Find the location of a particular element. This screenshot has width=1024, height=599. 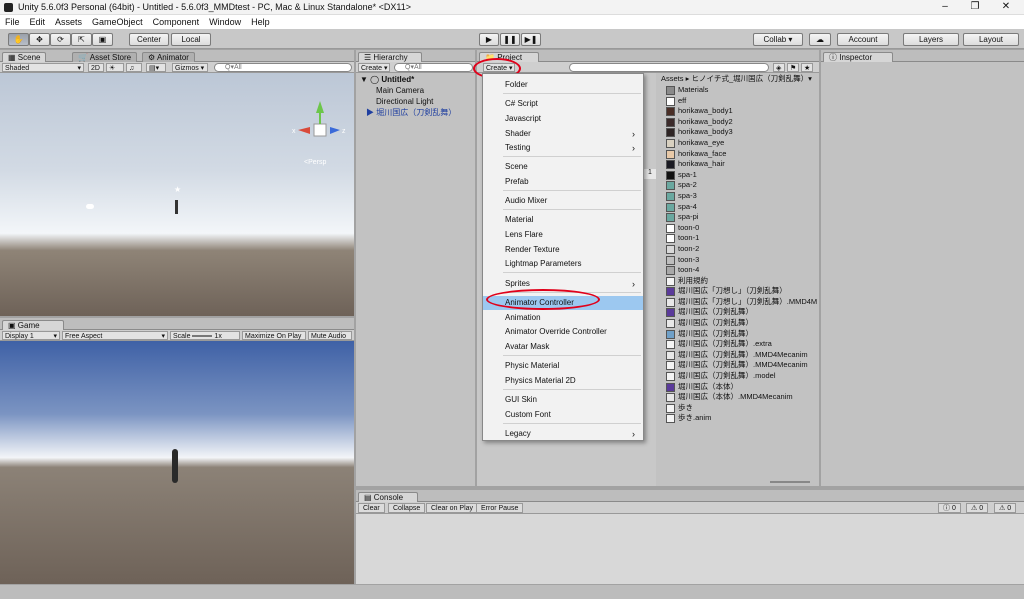

menu-item-folder: Folder is located at coordinates (563, 85).